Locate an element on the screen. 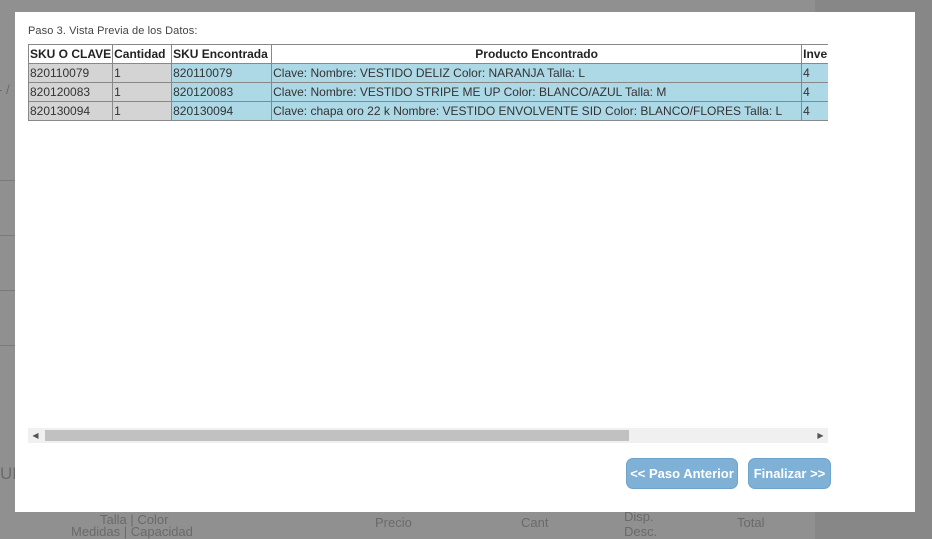 The width and height of the screenshot is (932, 539). background-column-label: Cant is located at coordinates (535, 522).